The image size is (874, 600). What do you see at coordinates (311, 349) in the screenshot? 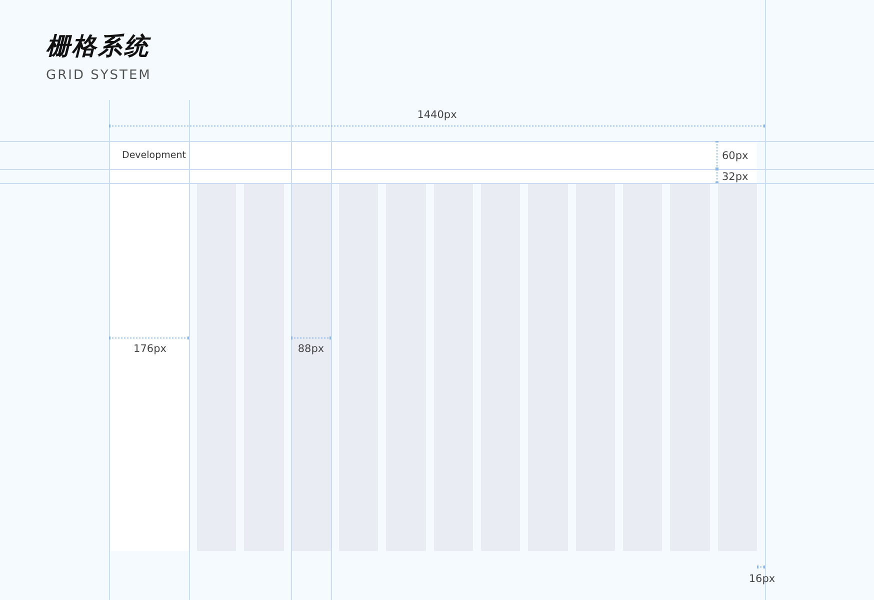
I see `dimension-label: 88px` at bounding box center [311, 349].